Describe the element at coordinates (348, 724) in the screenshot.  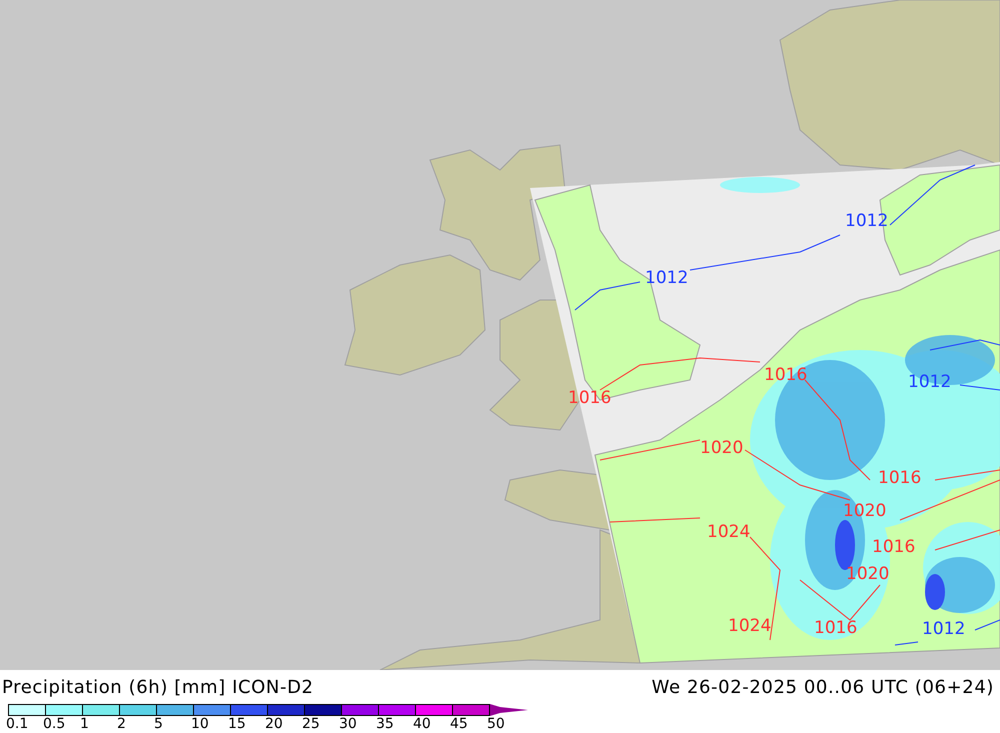
I see `legend-tick-label: 30` at that location.